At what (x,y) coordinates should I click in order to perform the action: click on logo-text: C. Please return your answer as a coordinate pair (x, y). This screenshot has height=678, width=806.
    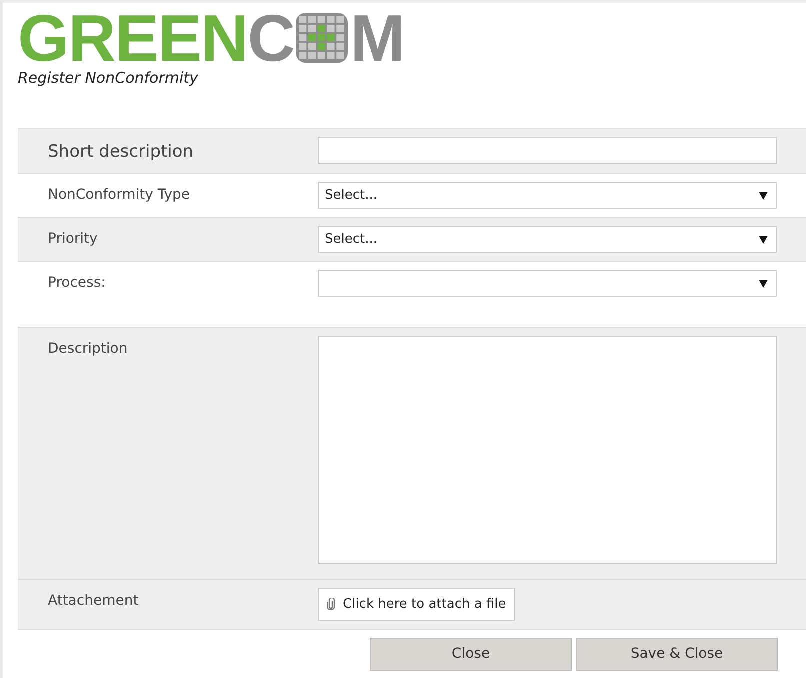
    Looking at the image, I should click on (271, 38).